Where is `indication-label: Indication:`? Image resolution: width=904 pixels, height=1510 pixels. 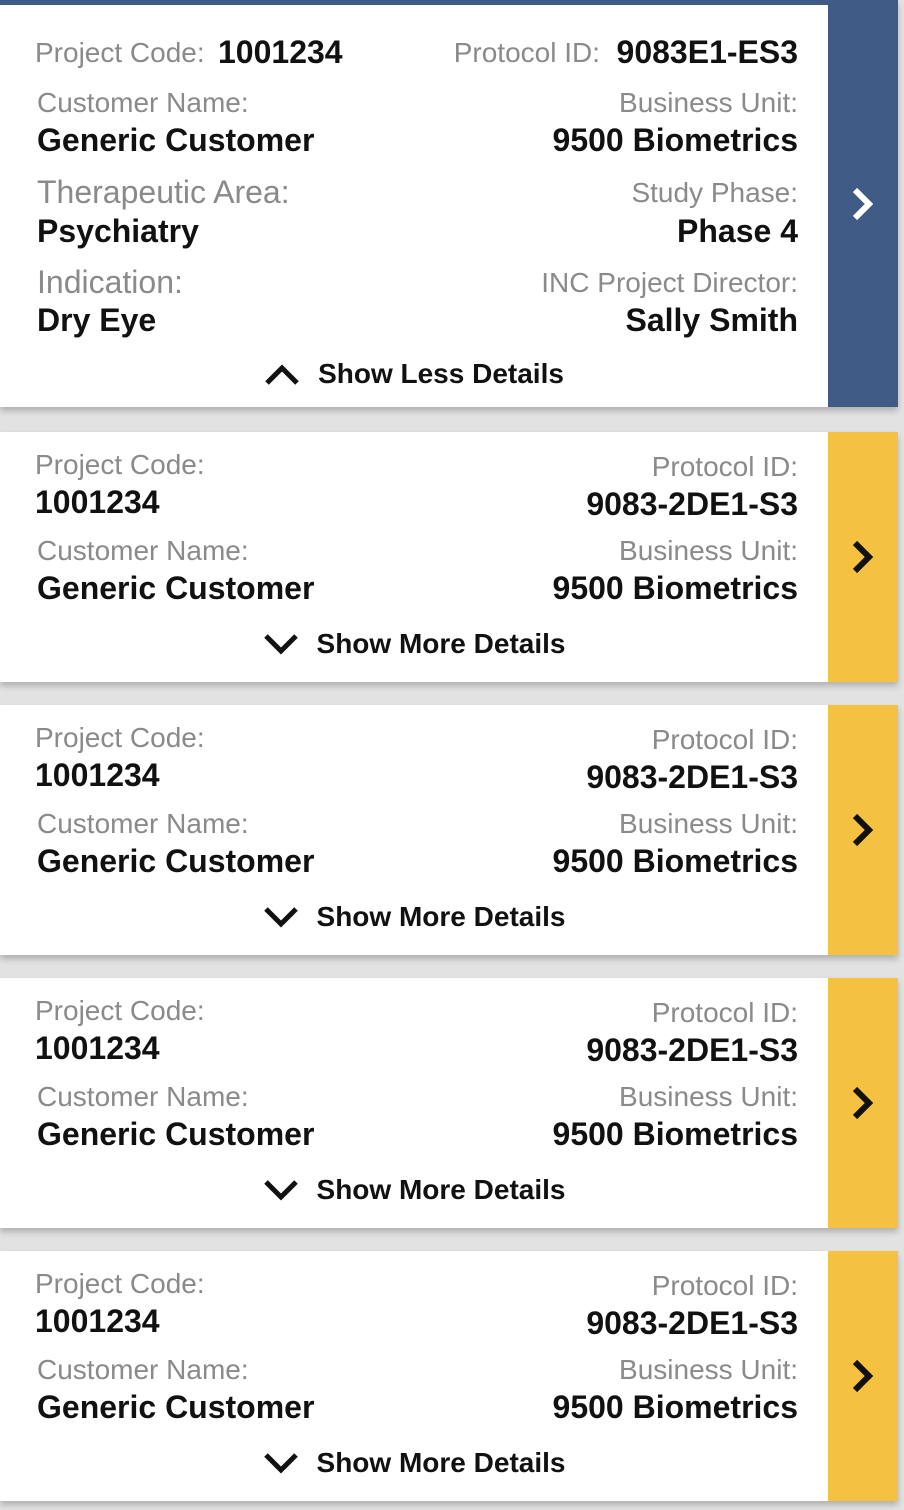
indication-label: Indication: is located at coordinates (110, 282).